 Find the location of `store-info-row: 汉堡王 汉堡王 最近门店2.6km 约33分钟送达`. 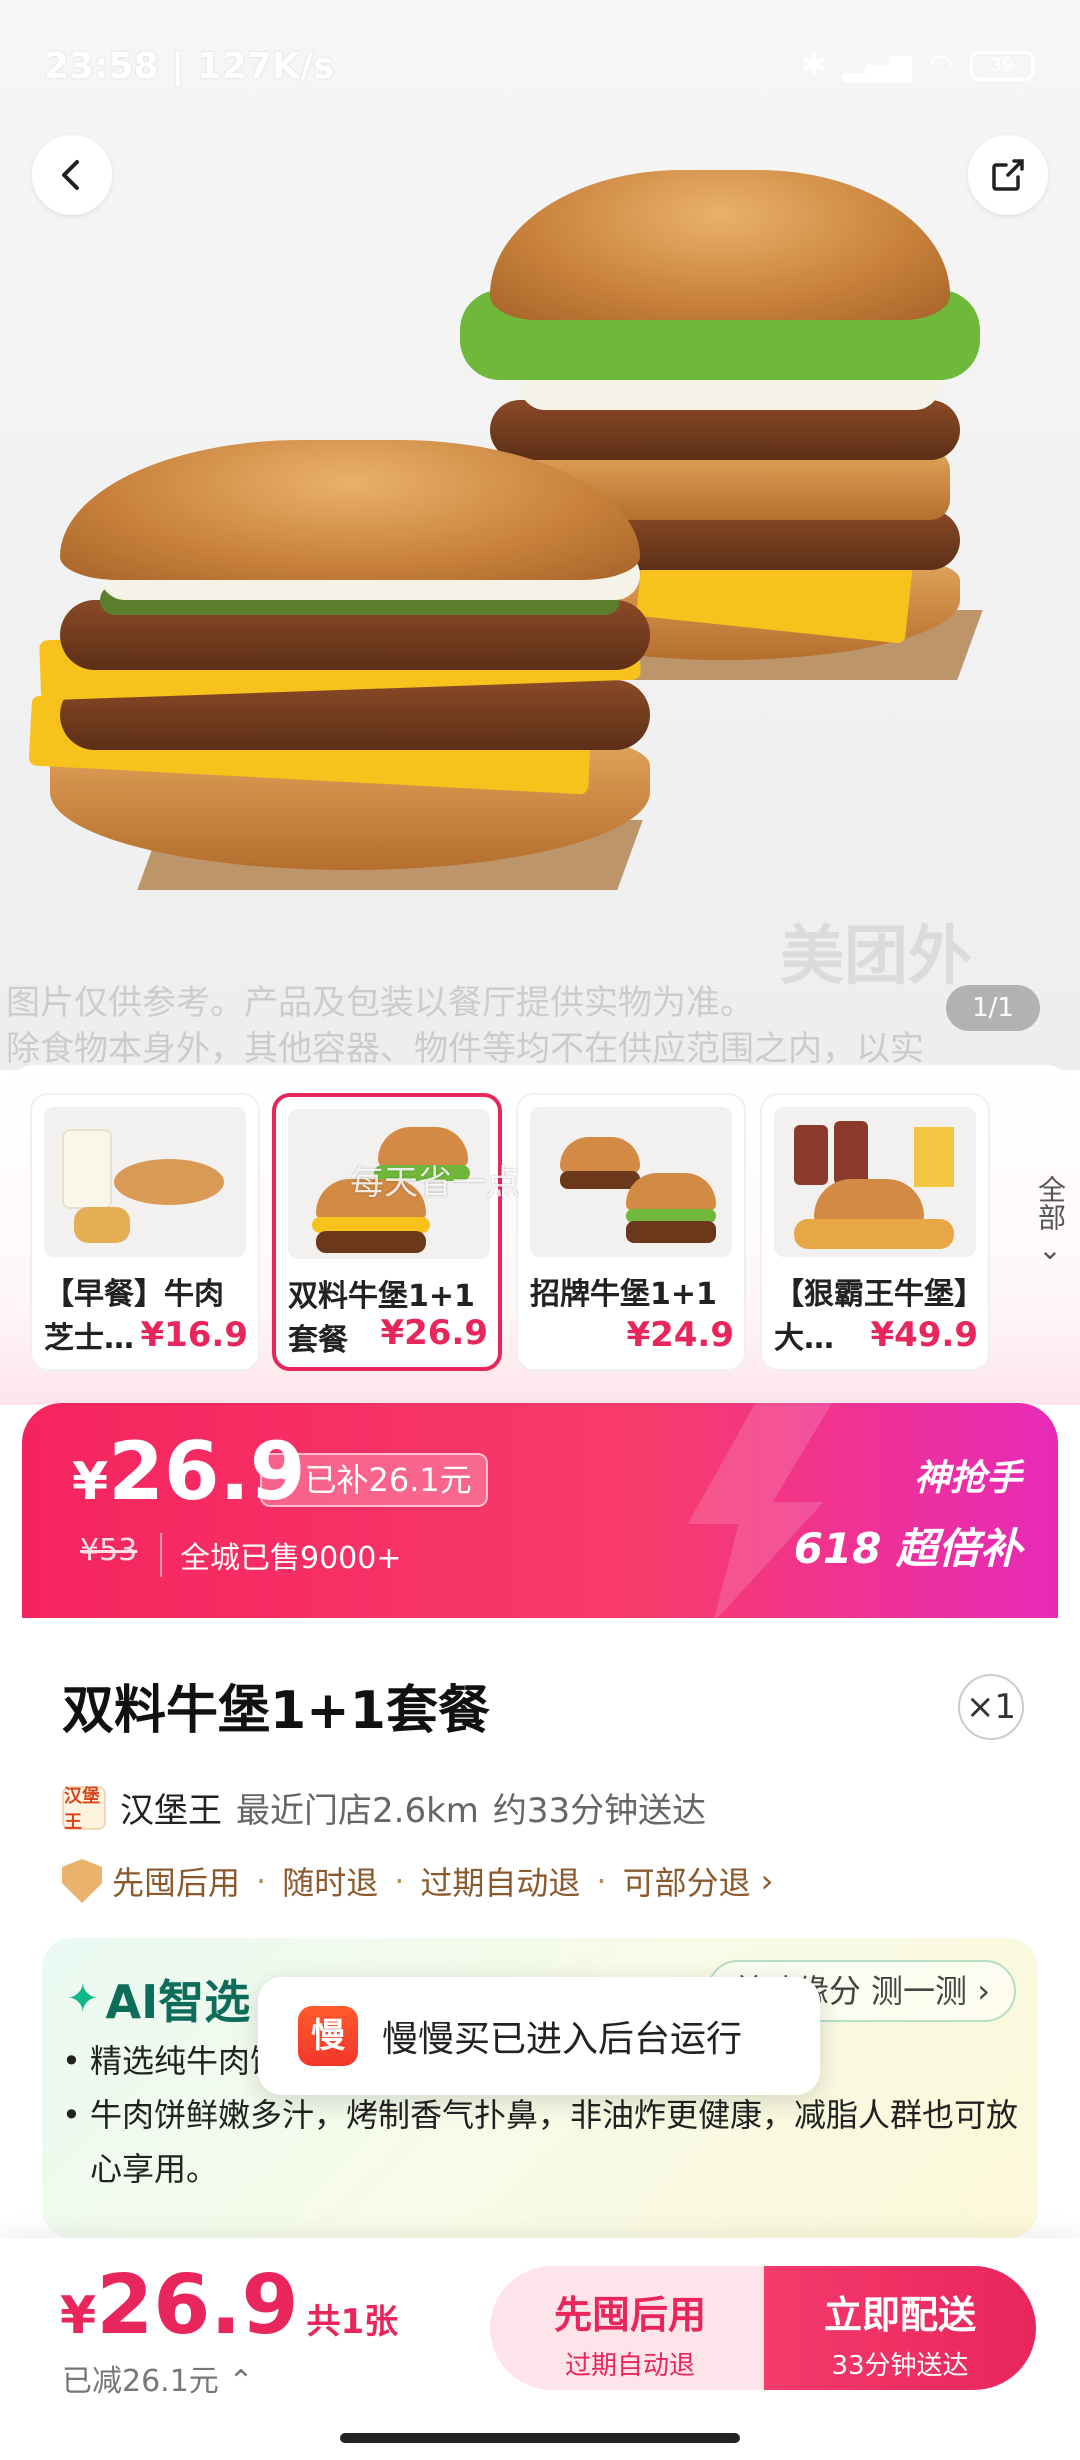

store-info-row: 汉堡王 汉堡王 最近门店2.6km 约33分钟送达 is located at coordinates (384, 1808).